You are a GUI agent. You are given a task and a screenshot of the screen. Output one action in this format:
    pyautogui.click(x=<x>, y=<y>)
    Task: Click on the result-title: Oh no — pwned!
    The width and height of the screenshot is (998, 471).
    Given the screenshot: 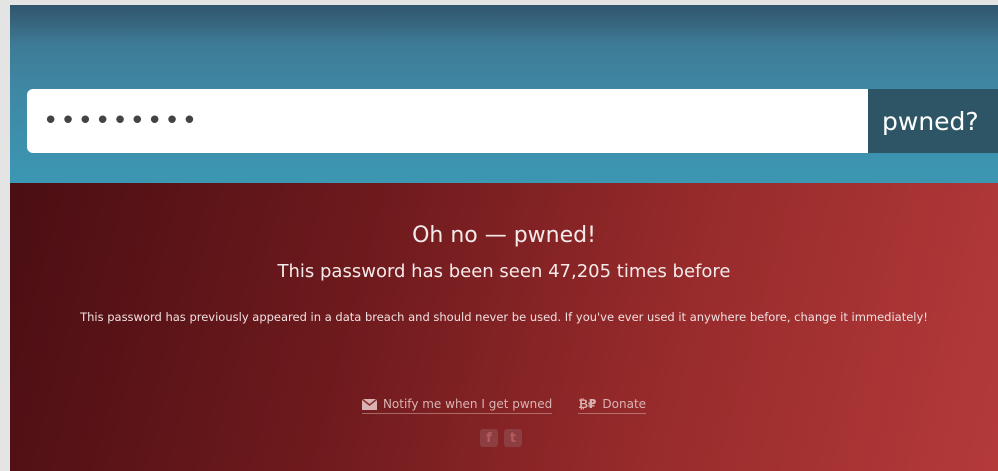 What is the action you would take?
    pyautogui.click(x=504, y=235)
    